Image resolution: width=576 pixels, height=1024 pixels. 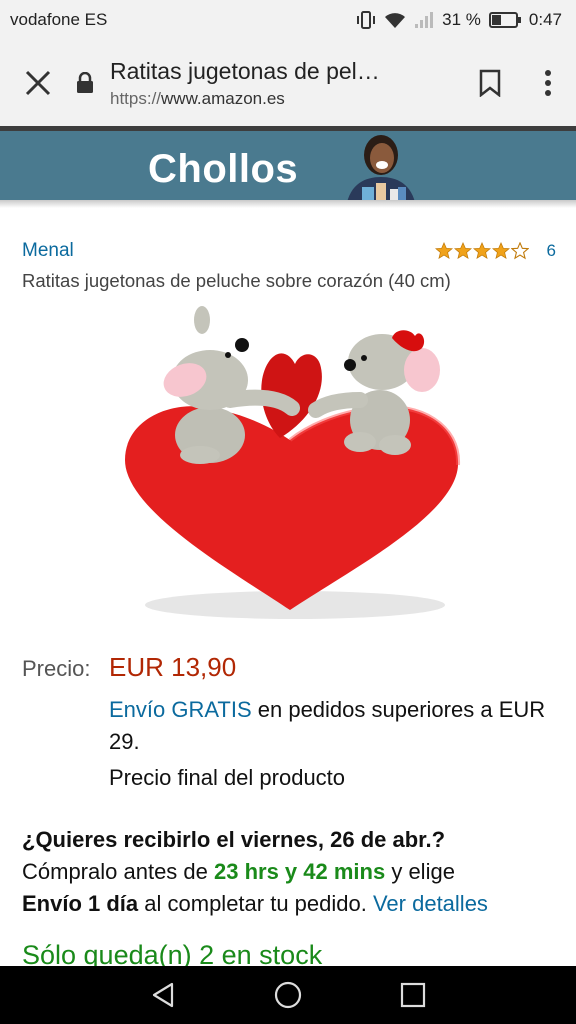 What do you see at coordinates (300, 871) in the screenshot?
I see `countdown: 23 hrs y 42 mins` at bounding box center [300, 871].